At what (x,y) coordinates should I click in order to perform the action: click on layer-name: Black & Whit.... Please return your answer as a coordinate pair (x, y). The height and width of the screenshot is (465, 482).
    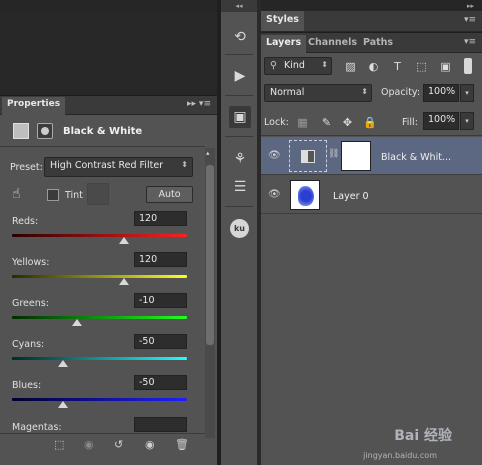
    Looking at the image, I should click on (416, 157).